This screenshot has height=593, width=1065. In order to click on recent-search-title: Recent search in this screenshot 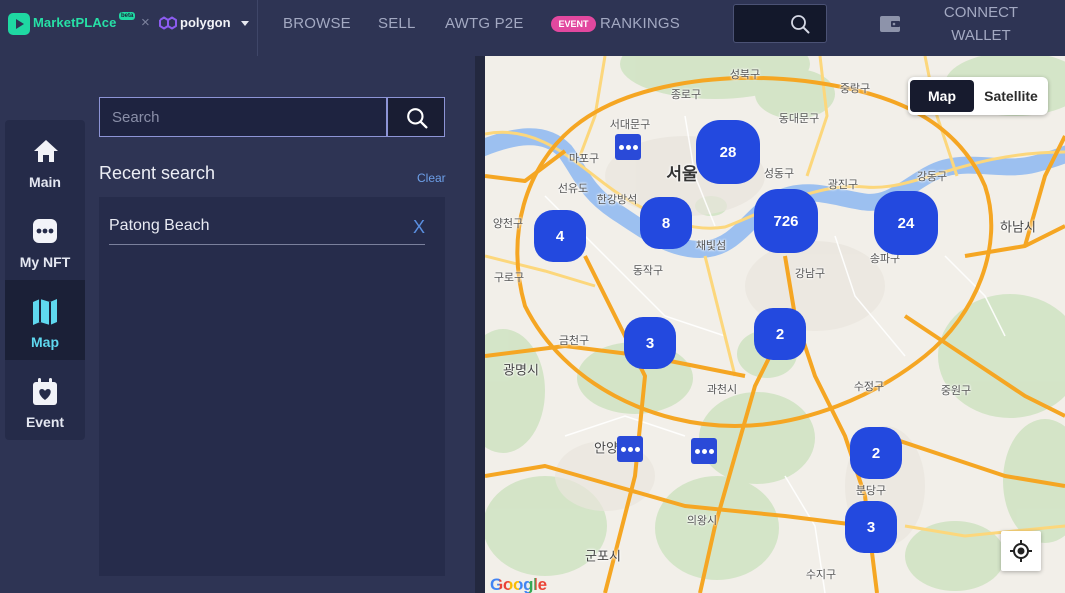, I will do `click(157, 173)`.